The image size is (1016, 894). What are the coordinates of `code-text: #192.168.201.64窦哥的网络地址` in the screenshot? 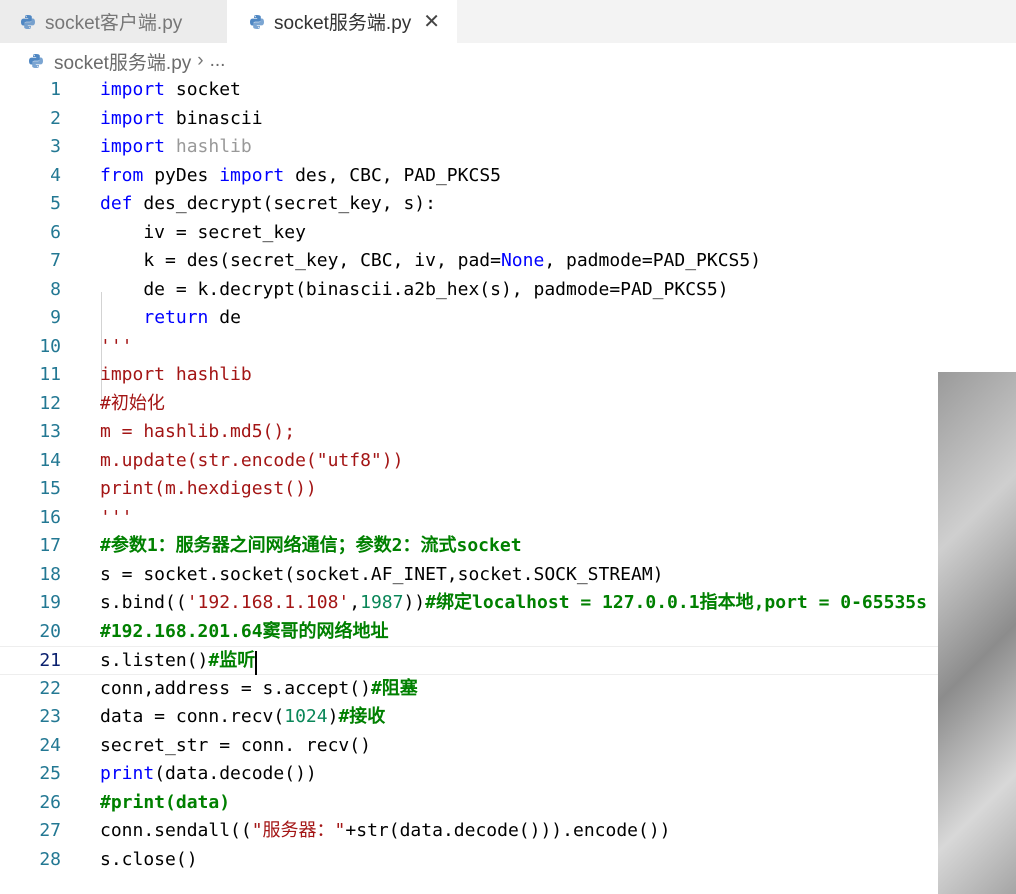 It's located at (244, 632).